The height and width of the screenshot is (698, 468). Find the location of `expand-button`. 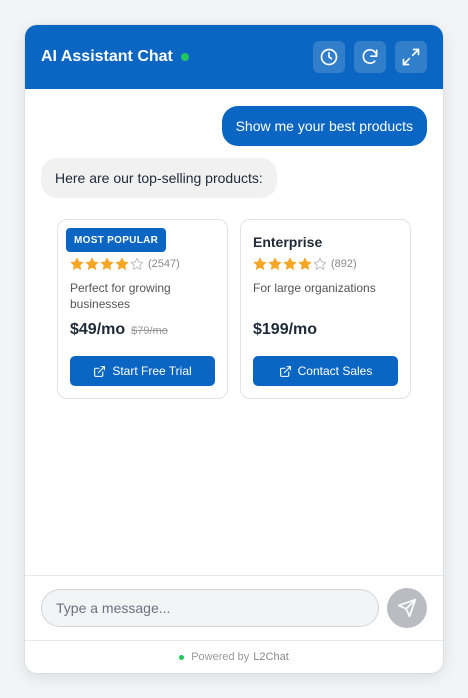

expand-button is located at coordinates (411, 57).